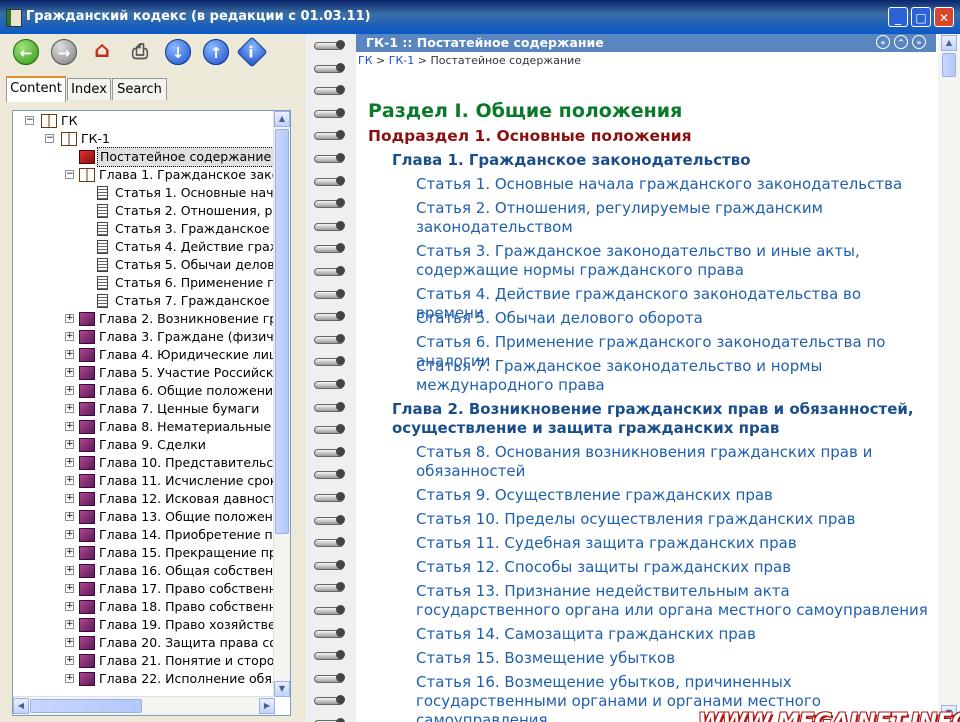  Describe the element at coordinates (144, 517) in the screenshot. I see `tree-node-chapter: + Глава 13. Общие положения` at that location.